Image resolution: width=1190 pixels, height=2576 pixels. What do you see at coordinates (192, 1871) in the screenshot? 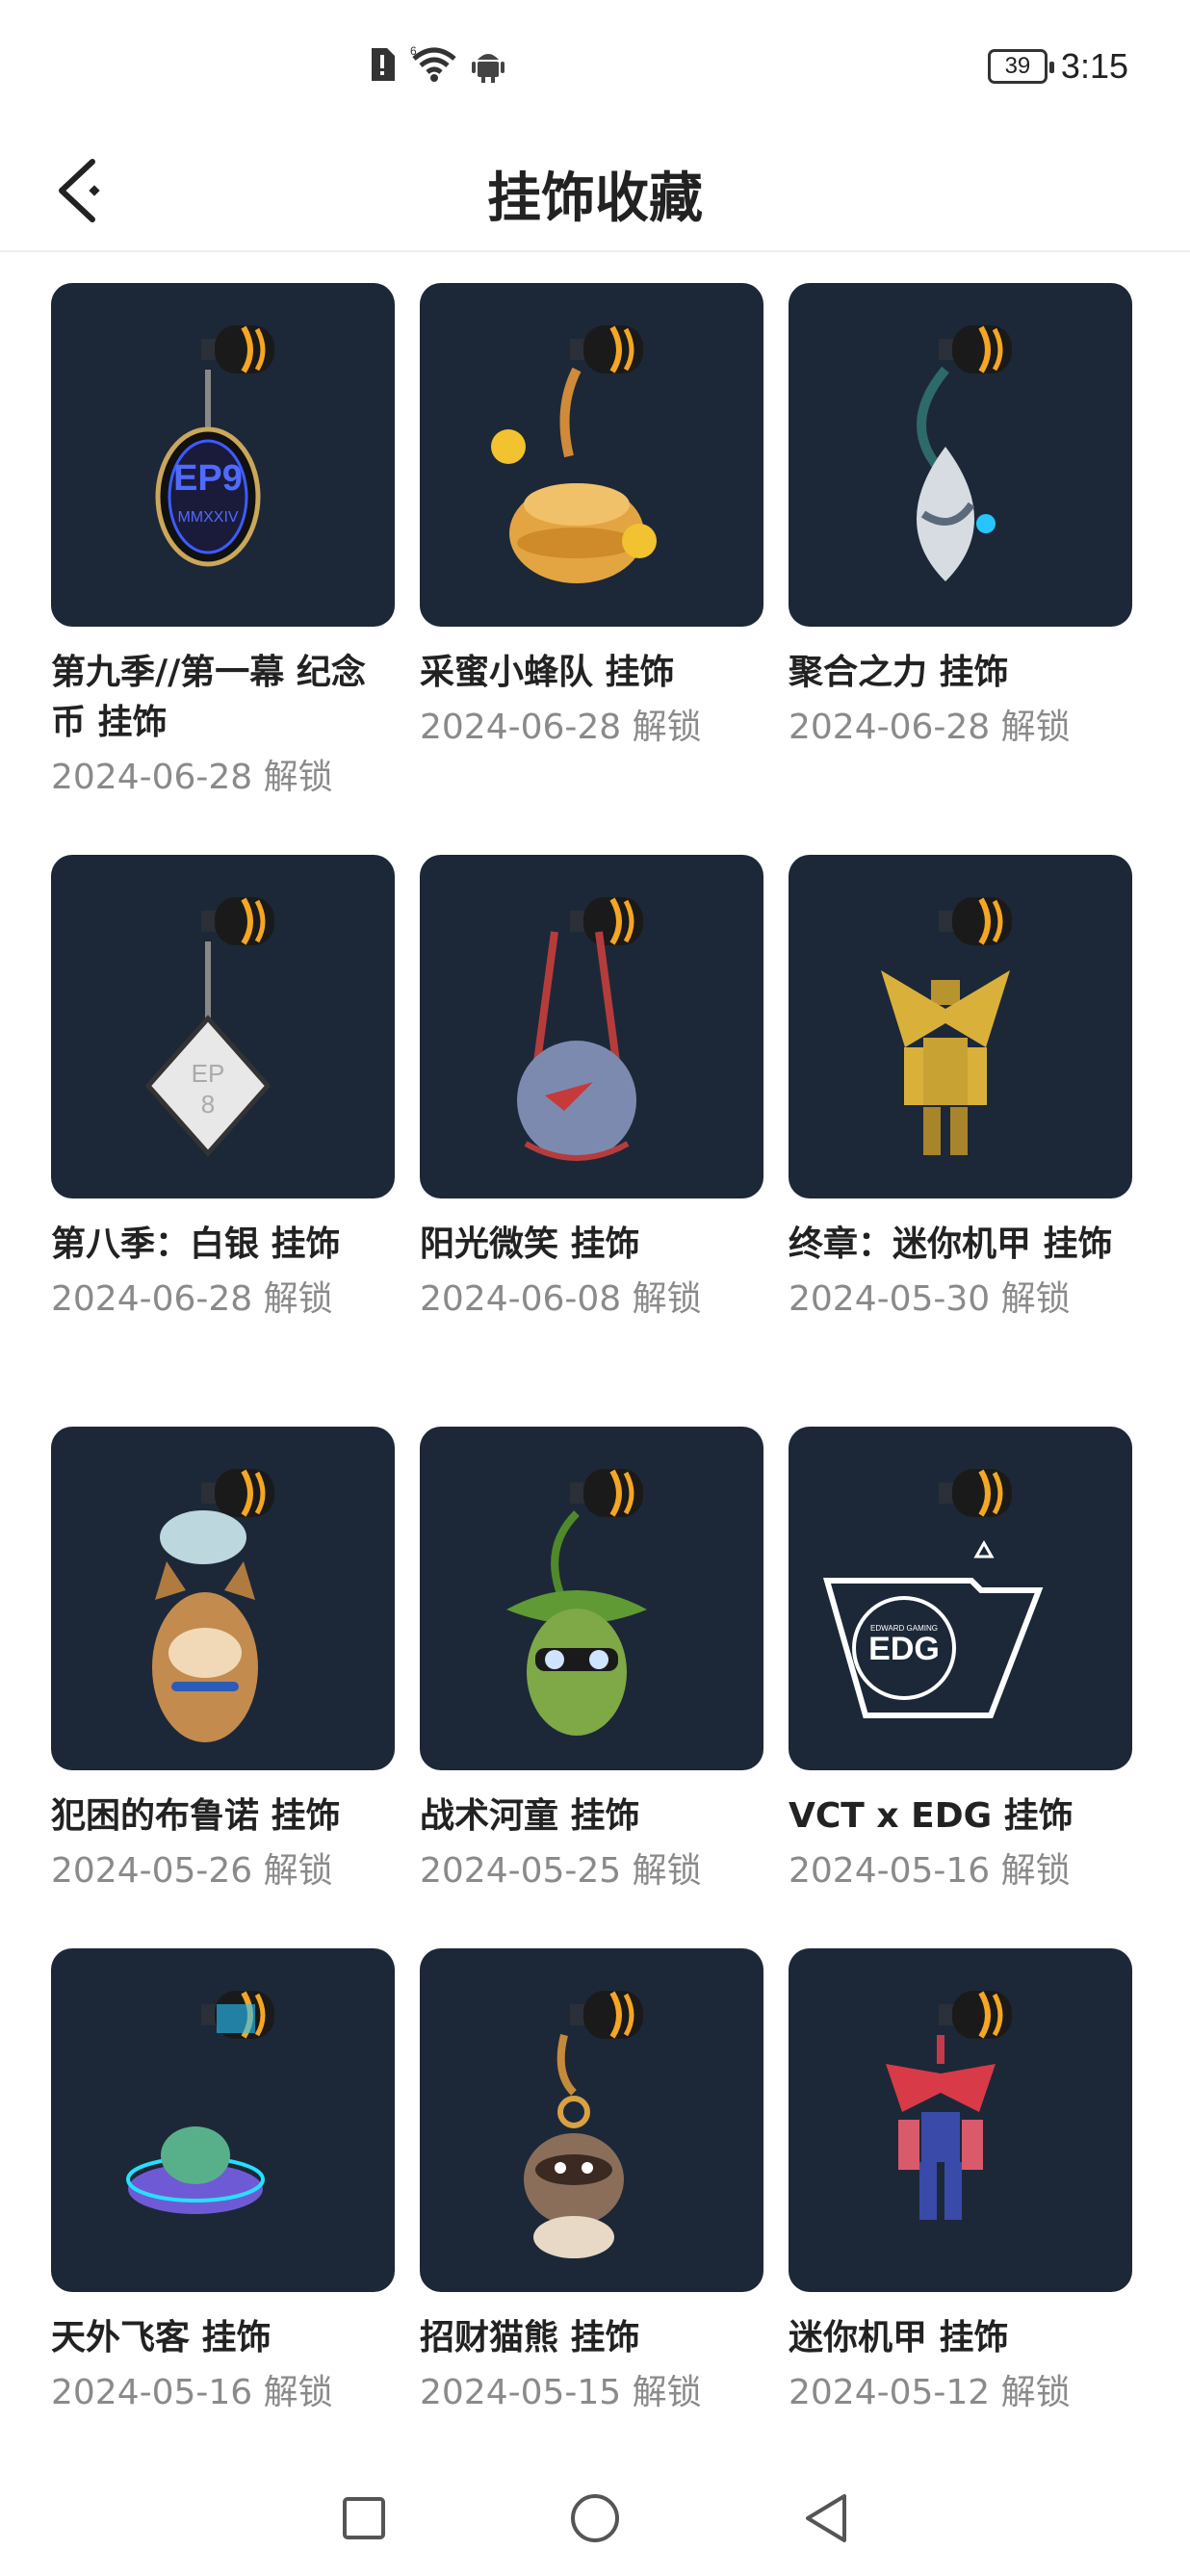
I see `unlock-date: 2024-05-26 解锁` at bounding box center [192, 1871].